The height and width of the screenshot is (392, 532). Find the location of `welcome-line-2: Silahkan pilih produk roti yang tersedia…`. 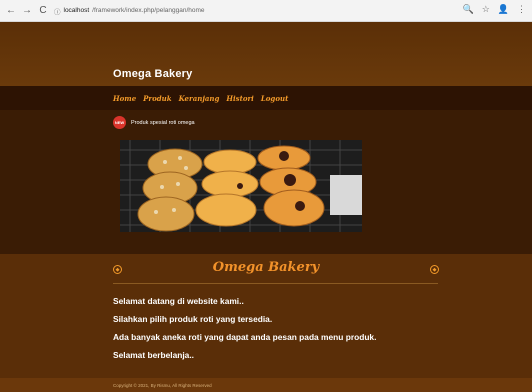

welcome-line-2: Silahkan pilih produk roti yang tersedia… is located at coordinates (193, 319).